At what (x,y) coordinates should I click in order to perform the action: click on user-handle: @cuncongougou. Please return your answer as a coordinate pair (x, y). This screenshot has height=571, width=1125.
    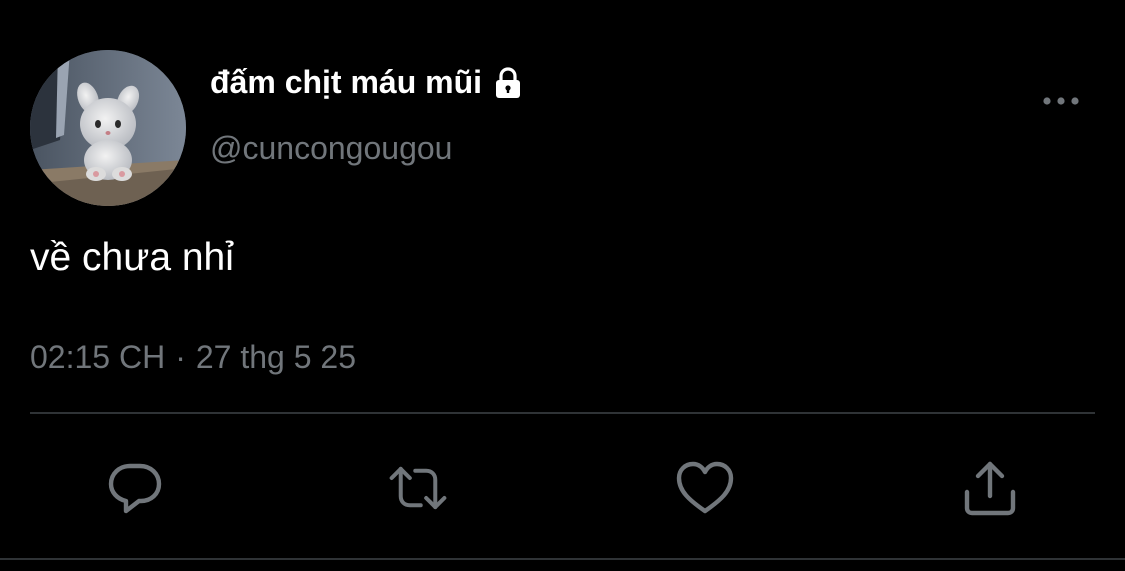
    Looking at the image, I should click on (331, 148).